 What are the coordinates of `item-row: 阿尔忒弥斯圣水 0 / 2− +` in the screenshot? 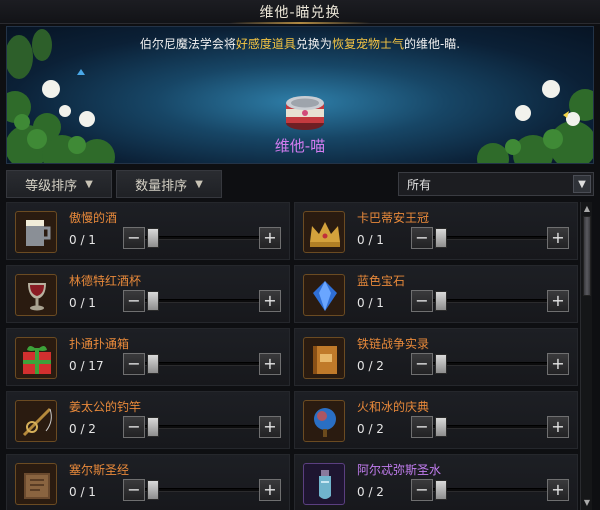 It's located at (436, 482).